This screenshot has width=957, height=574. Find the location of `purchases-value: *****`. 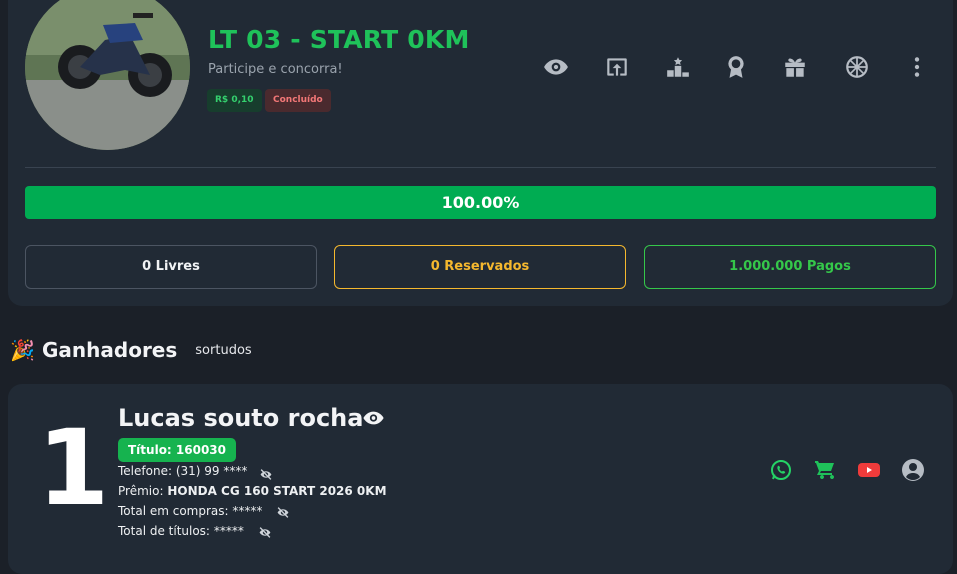

purchases-value: ***** is located at coordinates (247, 511).